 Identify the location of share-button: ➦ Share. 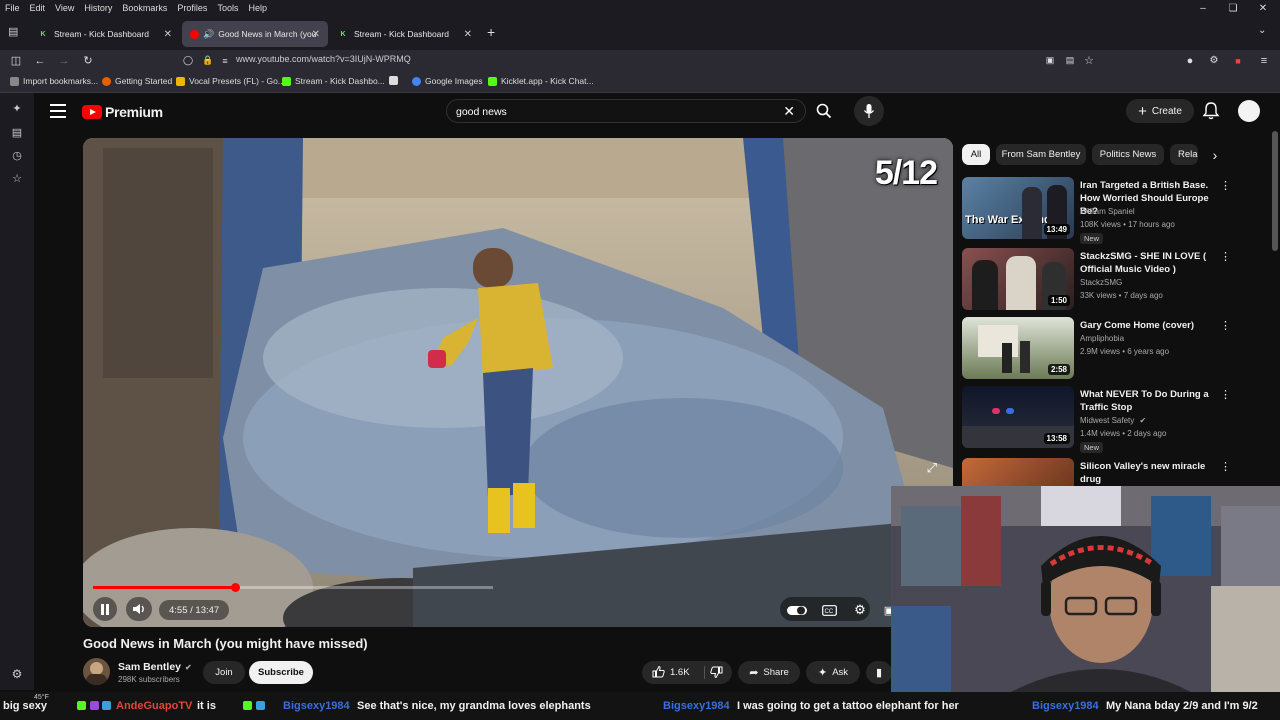
(769, 672).